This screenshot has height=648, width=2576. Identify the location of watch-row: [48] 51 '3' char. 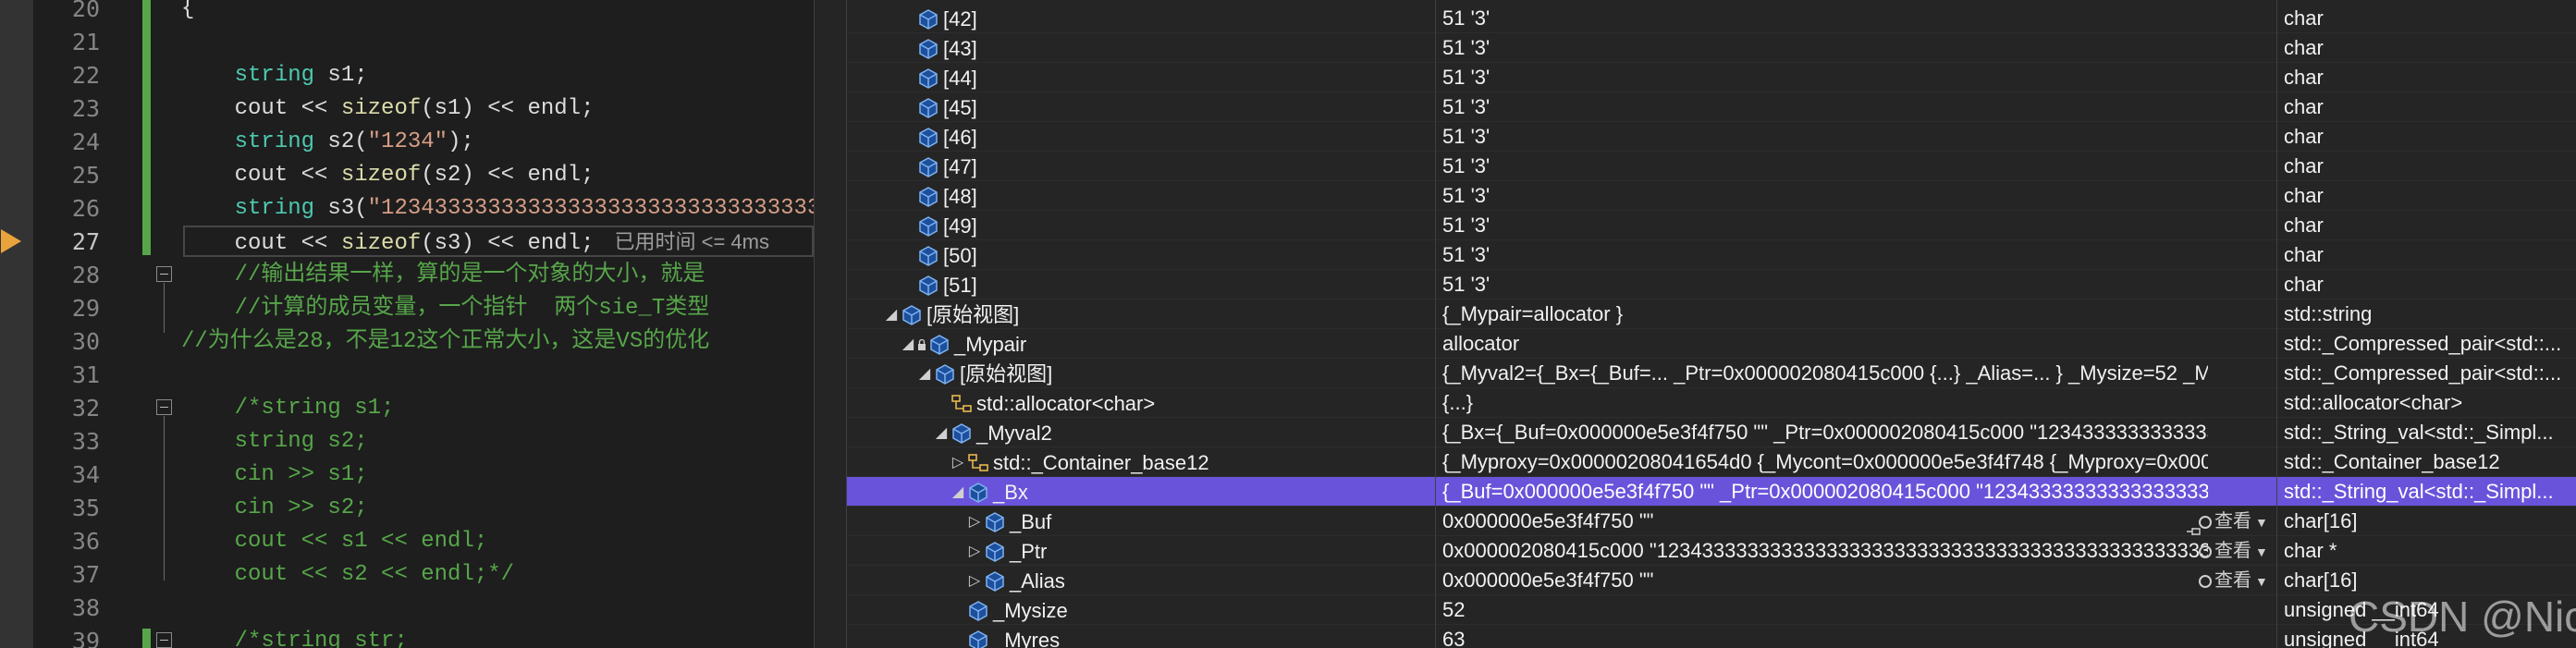
(1711, 196).